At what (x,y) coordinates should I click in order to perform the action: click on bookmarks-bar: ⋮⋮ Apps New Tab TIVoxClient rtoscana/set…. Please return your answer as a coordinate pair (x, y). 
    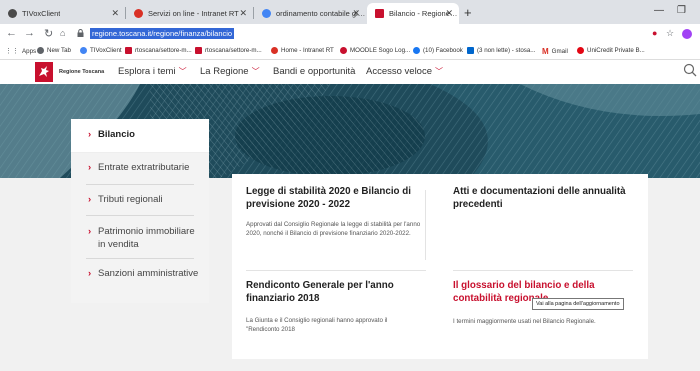
    Looking at the image, I should click on (350, 52).